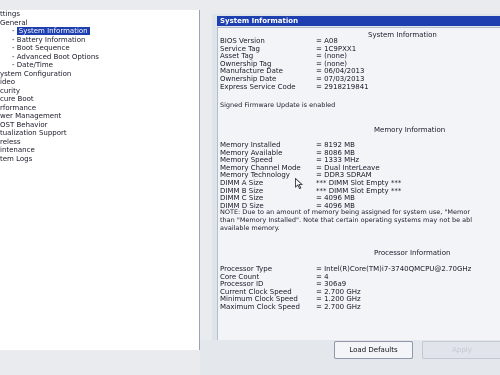 This screenshot has width=500, height=375. Describe the element at coordinates (99, 116) in the screenshot. I see `tree-item: wer Management` at that location.